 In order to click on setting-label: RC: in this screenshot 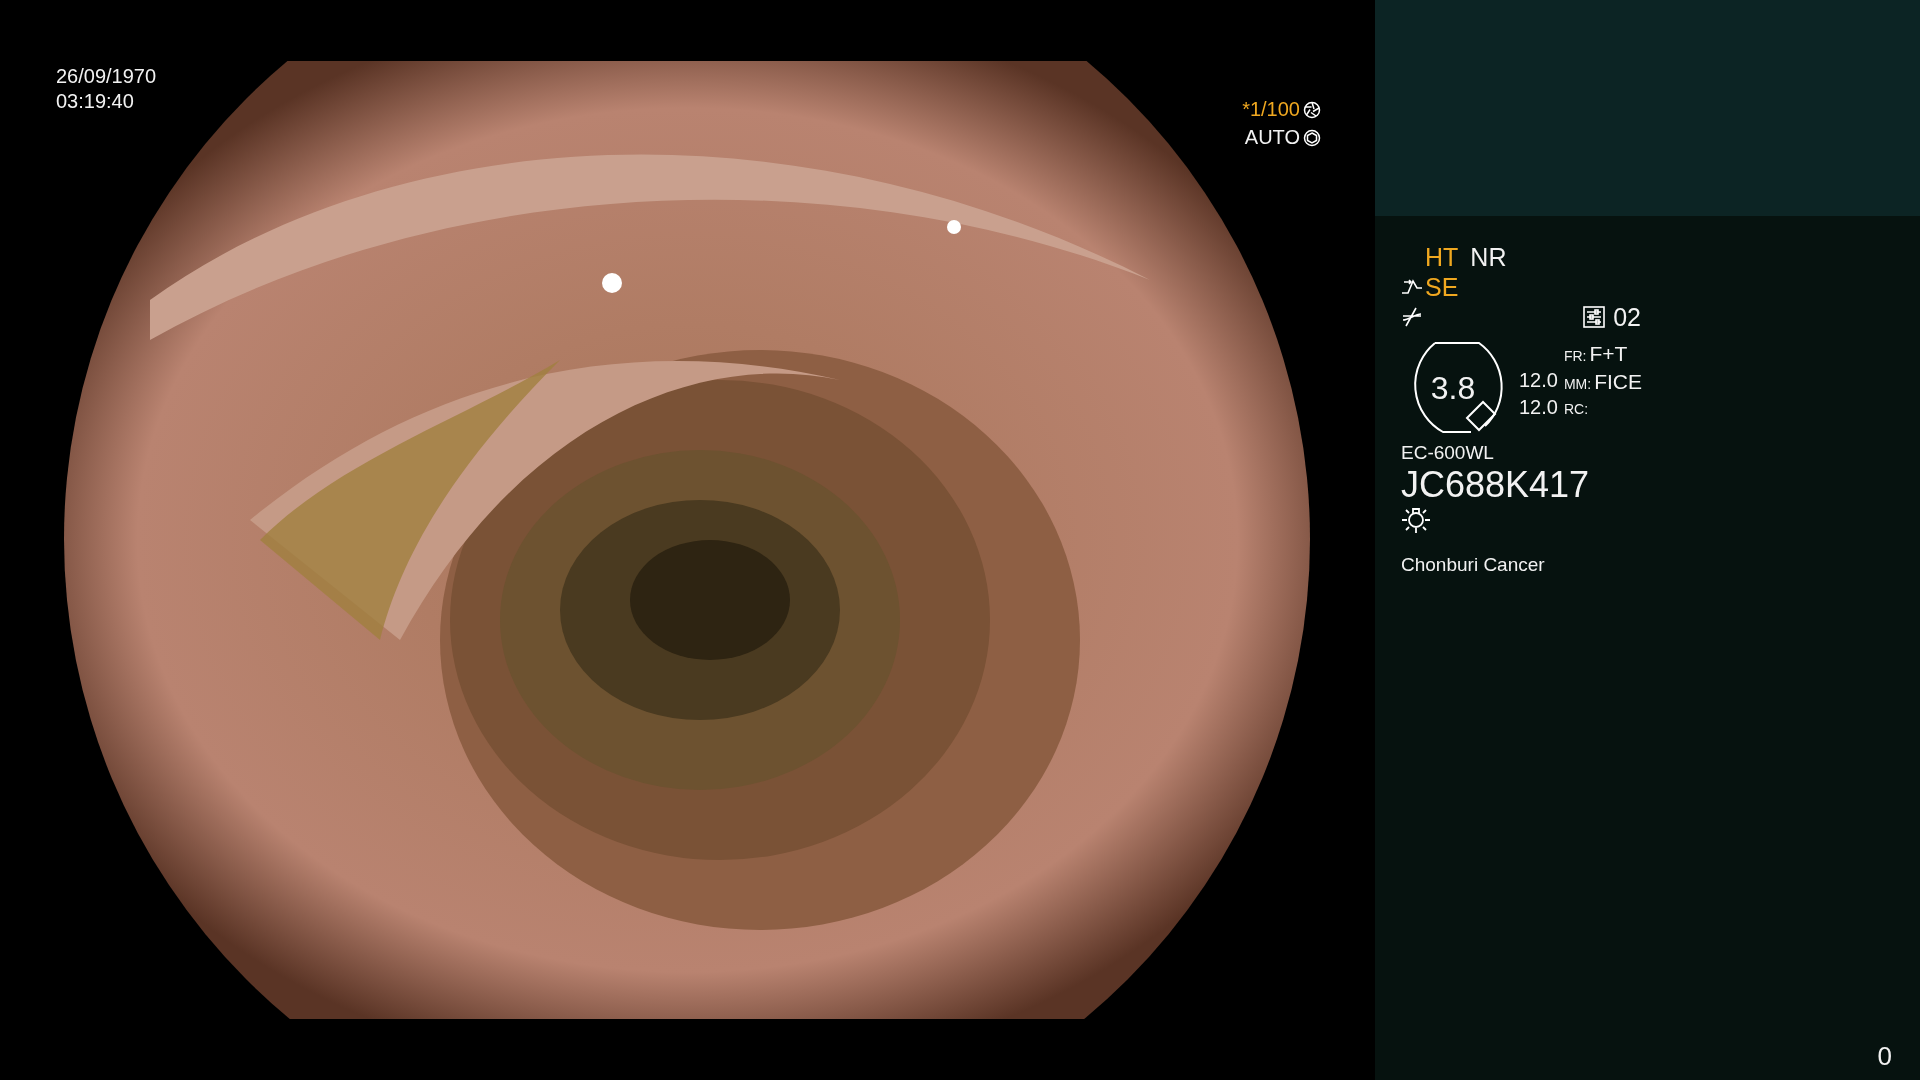, I will do `click(1576, 409)`.